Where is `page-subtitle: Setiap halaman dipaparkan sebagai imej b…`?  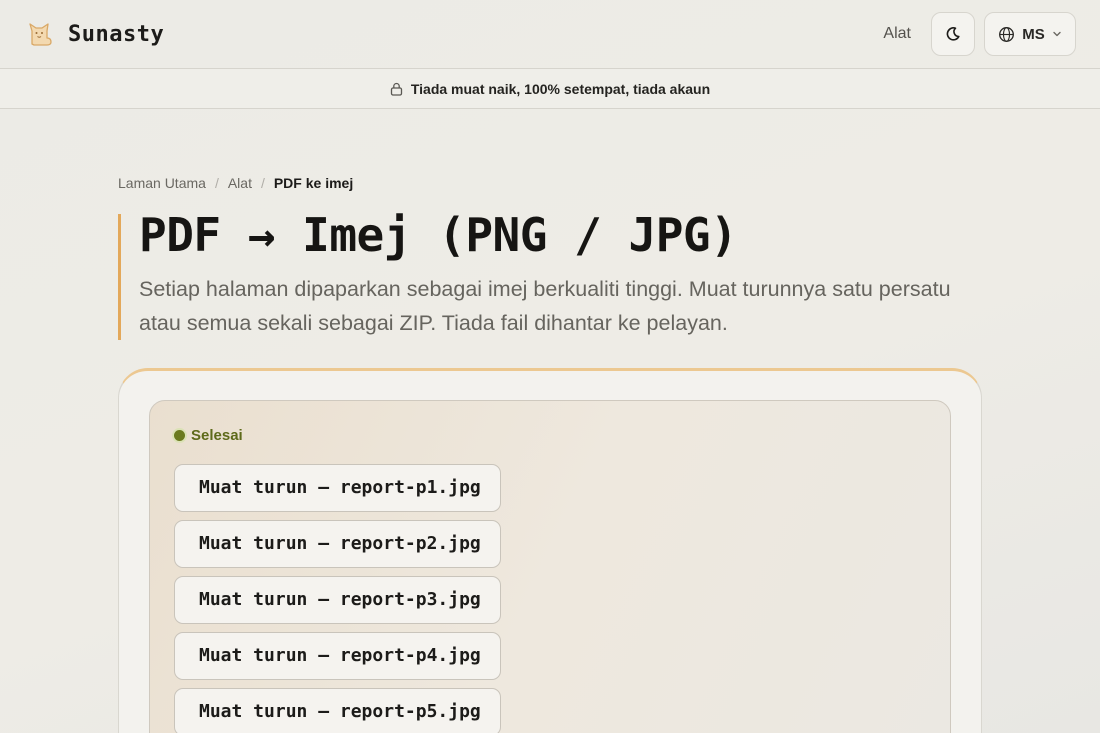 page-subtitle: Setiap halaman dipaparkan sebagai imej b… is located at coordinates (545, 306).